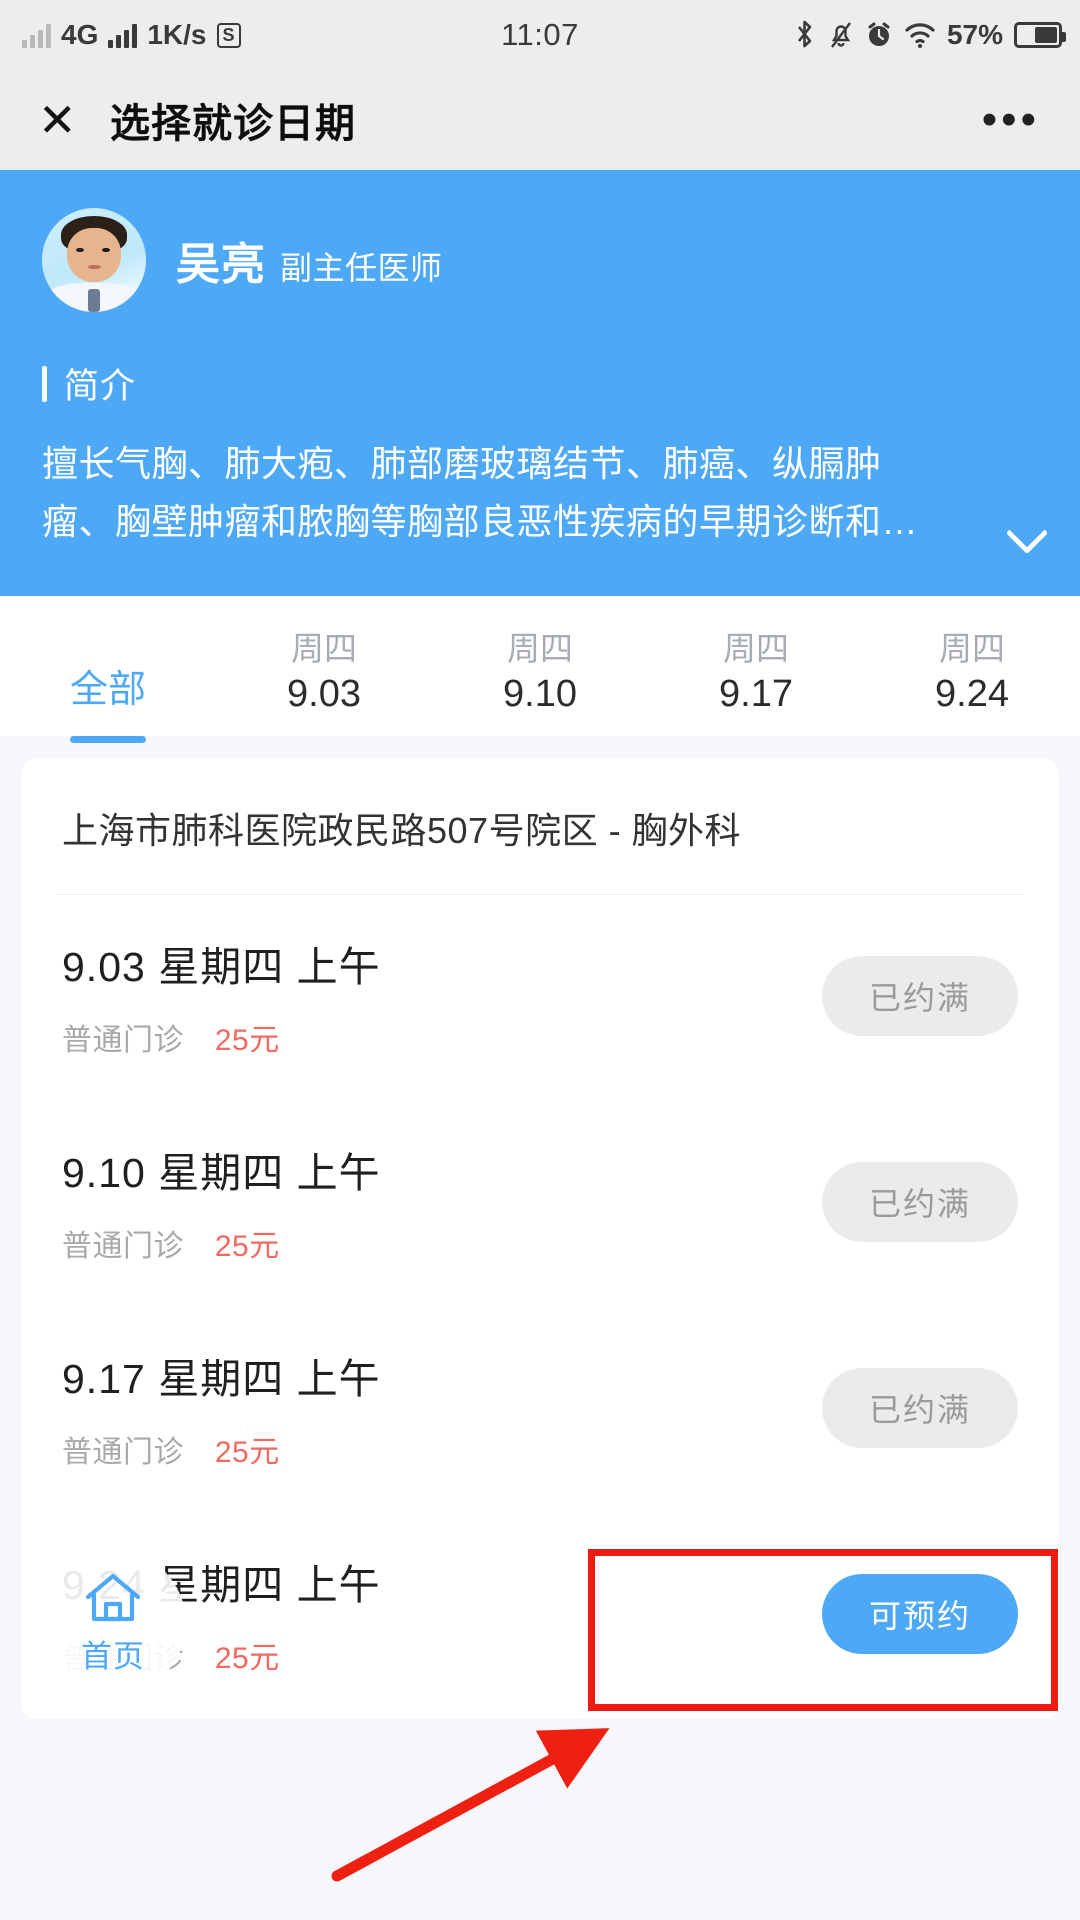 The image size is (1080, 1920). I want to click on doctor-identity: 吴亮 副主任医师, so click(309, 260).